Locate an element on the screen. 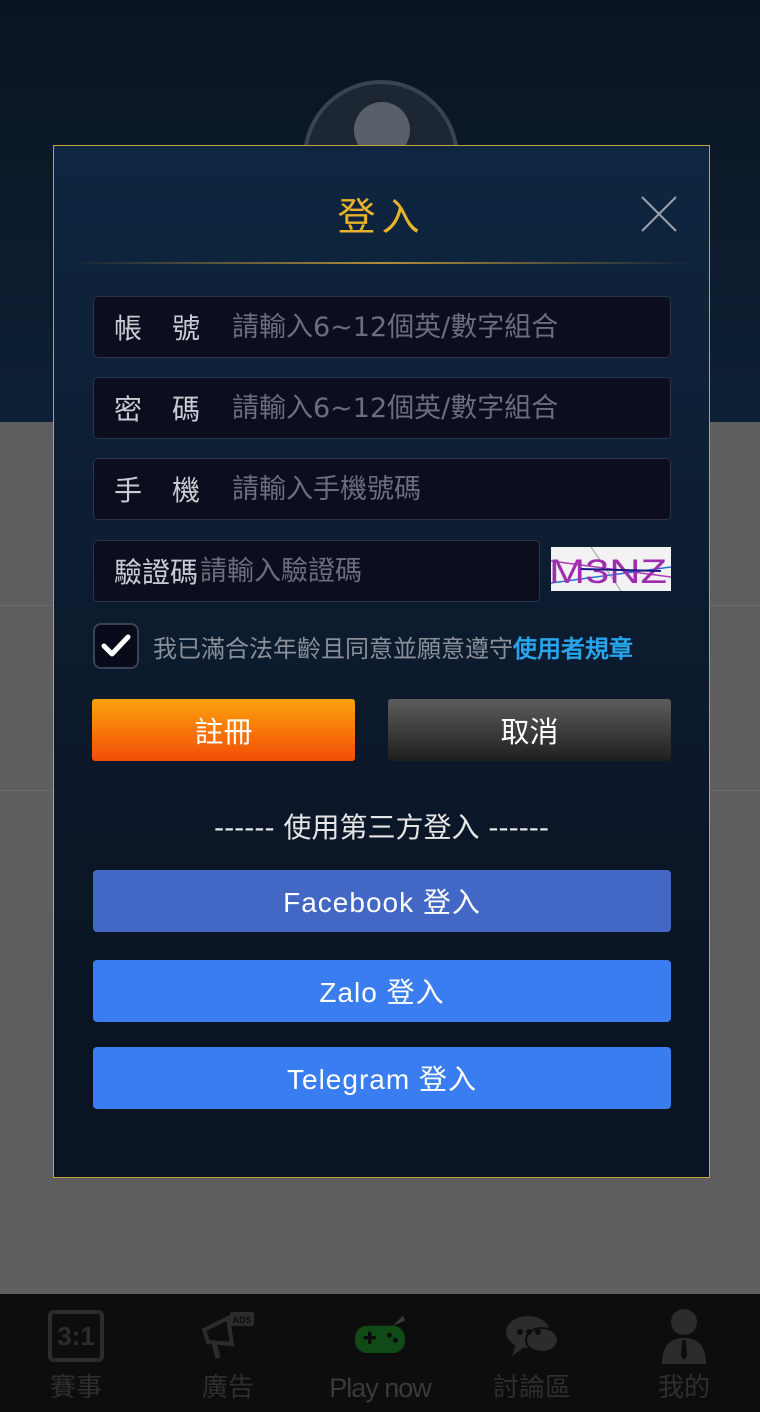  svg-text: M3NZ is located at coordinates (609, 572).